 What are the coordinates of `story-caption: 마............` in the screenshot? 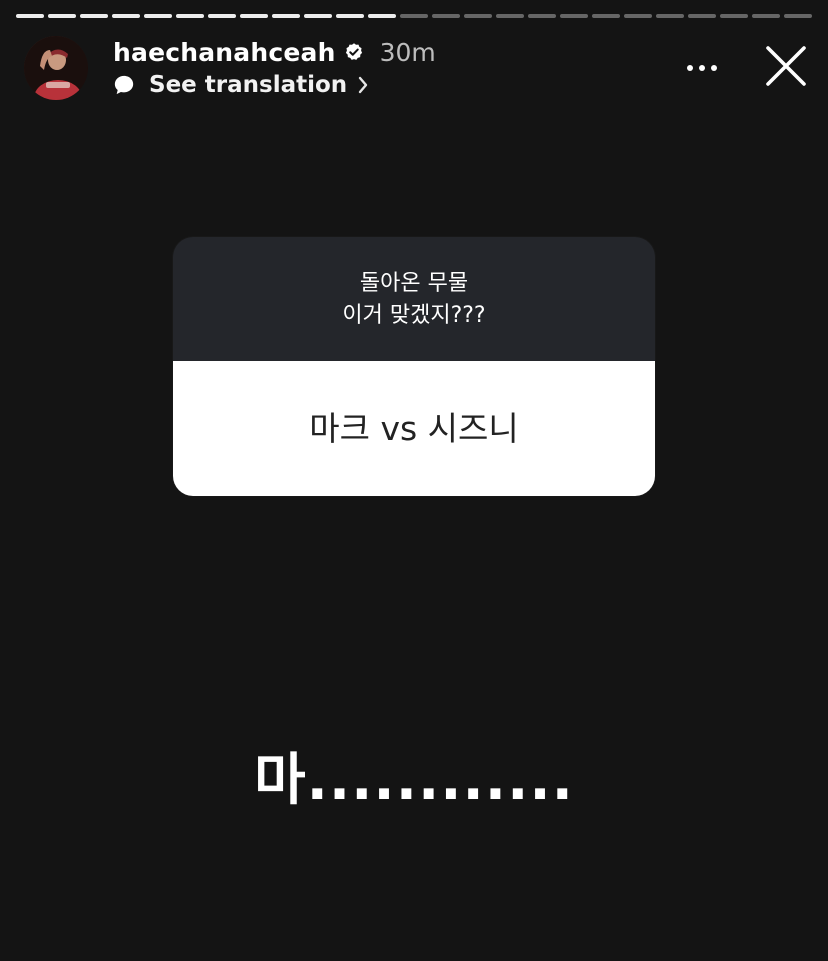 It's located at (414, 780).